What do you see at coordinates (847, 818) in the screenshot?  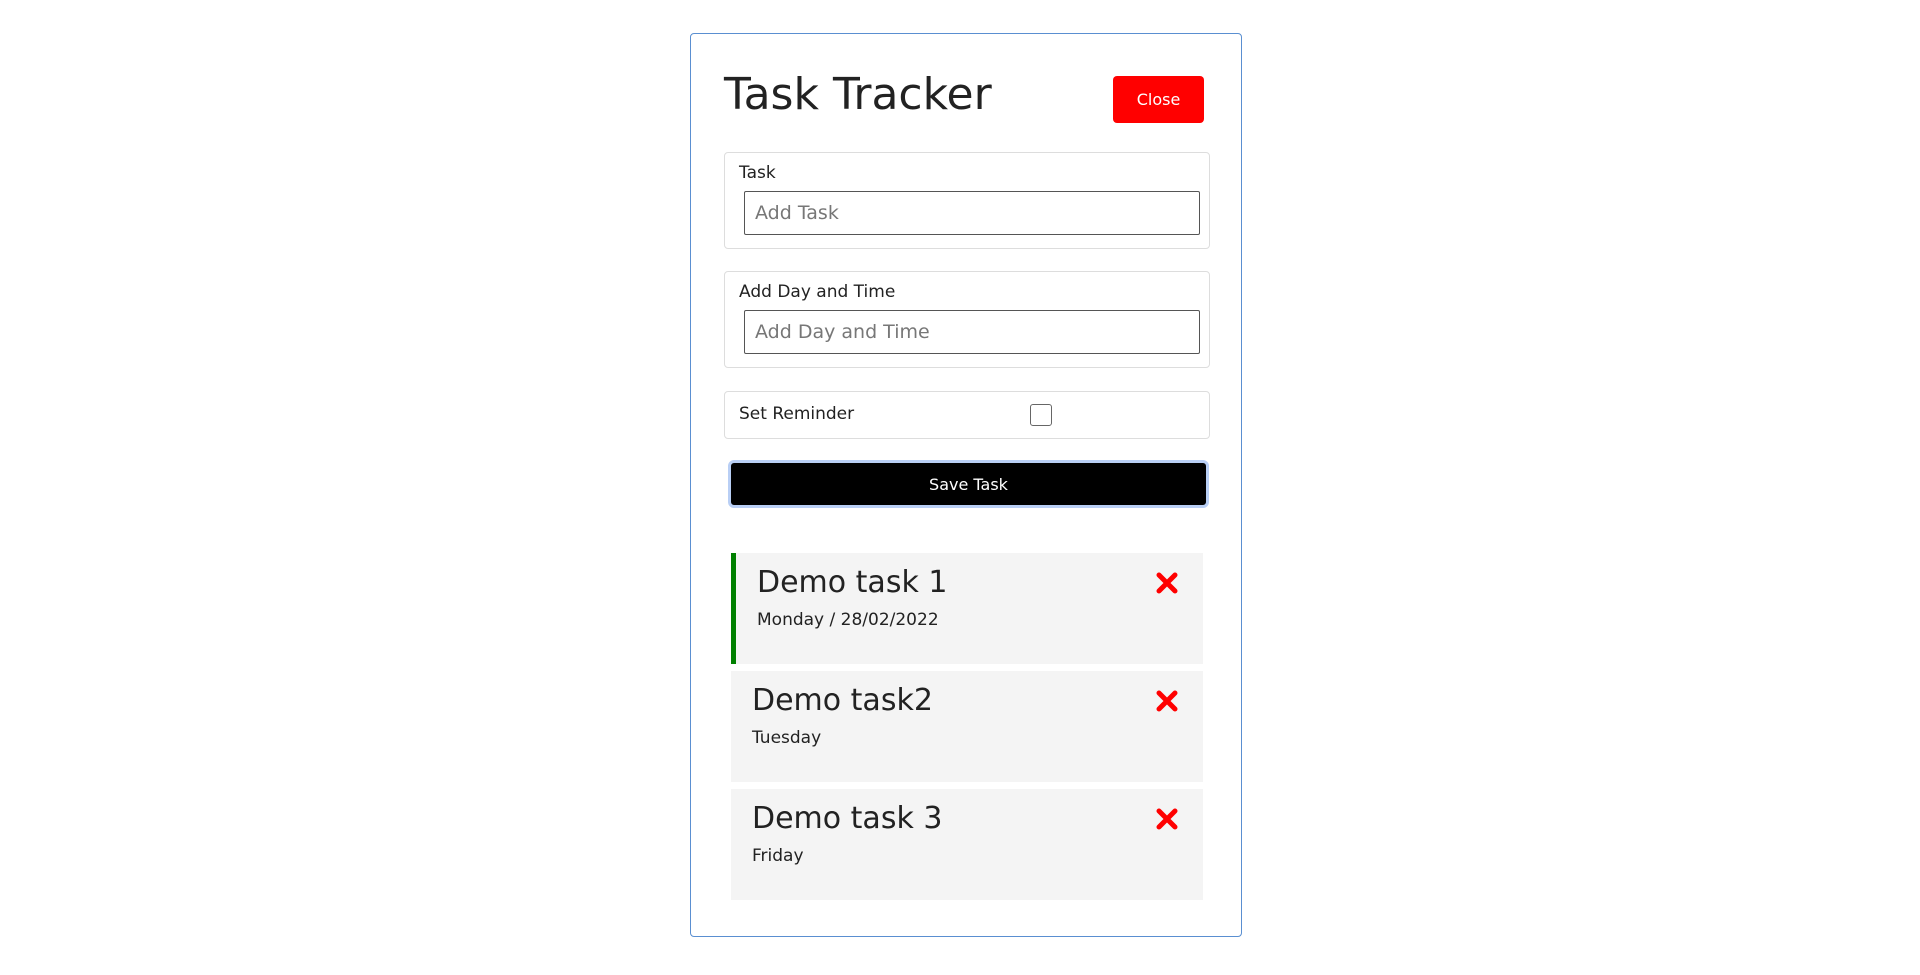 I see `task-title: Demo task 3` at bounding box center [847, 818].